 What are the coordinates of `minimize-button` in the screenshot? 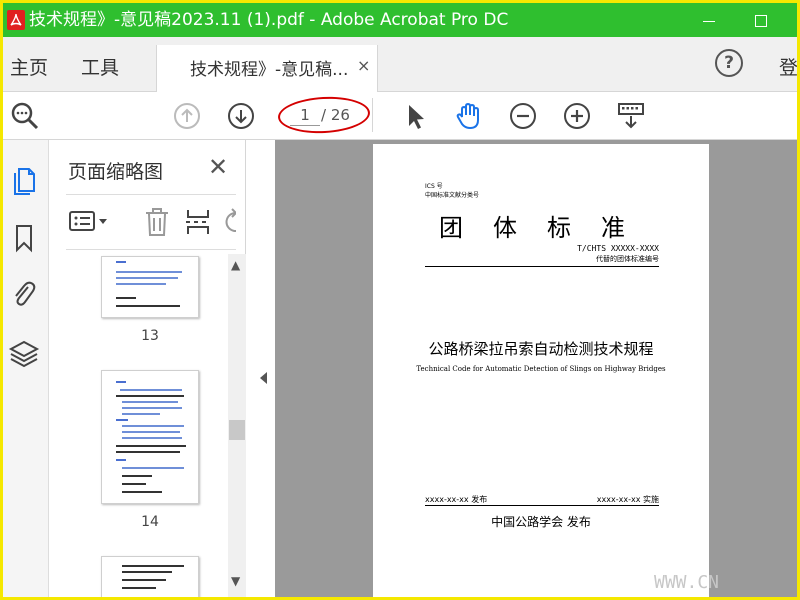 It's located at (709, 20).